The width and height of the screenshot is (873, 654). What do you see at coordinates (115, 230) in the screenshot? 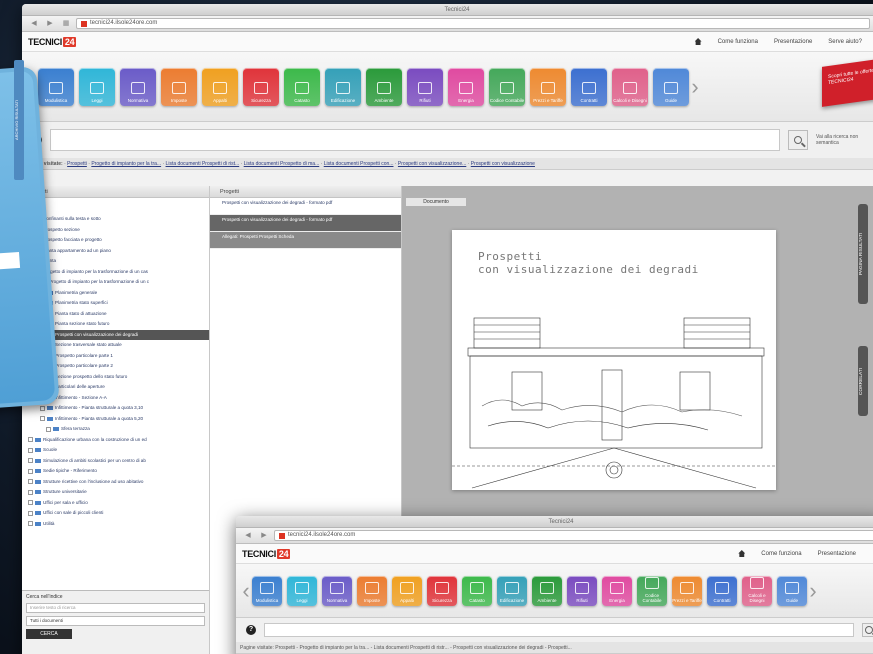
I see `tree-item: Prospetto sezione` at bounding box center [115, 230].